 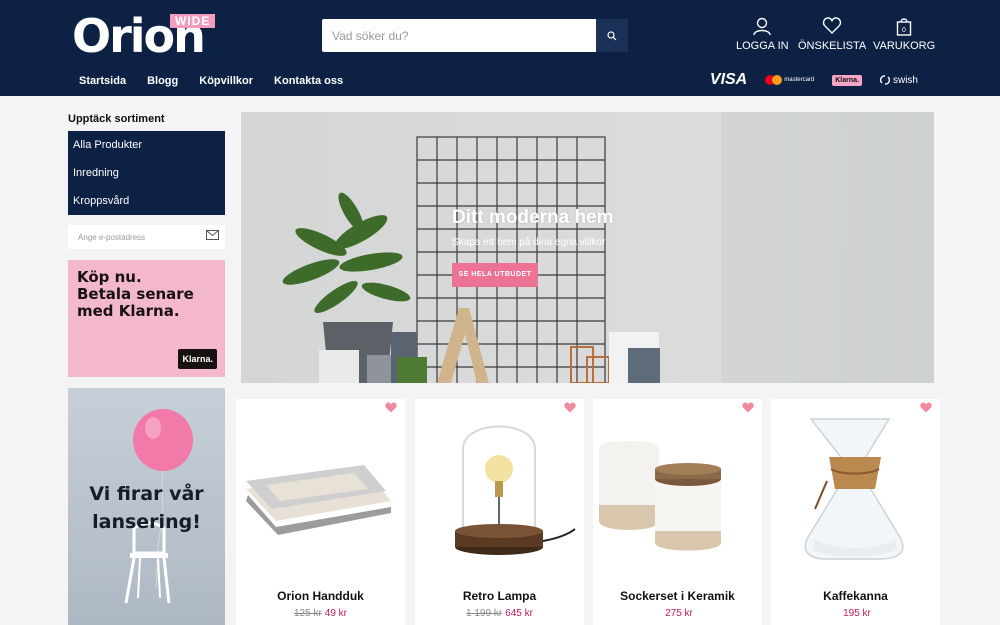 What do you see at coordinates (226, 81) in the screenshot?
I see `nav-kopvillkor: Köpvillkor` at bounding box center [226, 81].